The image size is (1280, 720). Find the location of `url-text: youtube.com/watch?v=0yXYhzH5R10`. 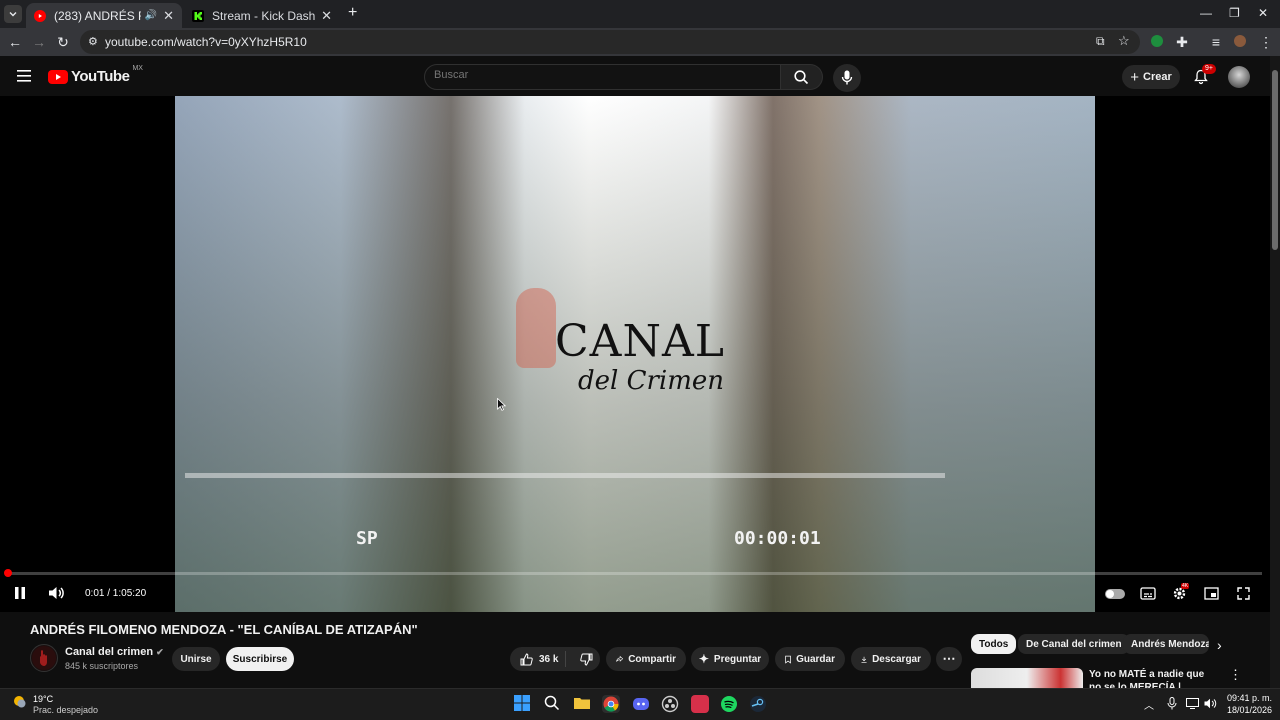

url-text: youtube.com/watch?v=0yXYhzH5R10 is located at coordinates (206, 42).